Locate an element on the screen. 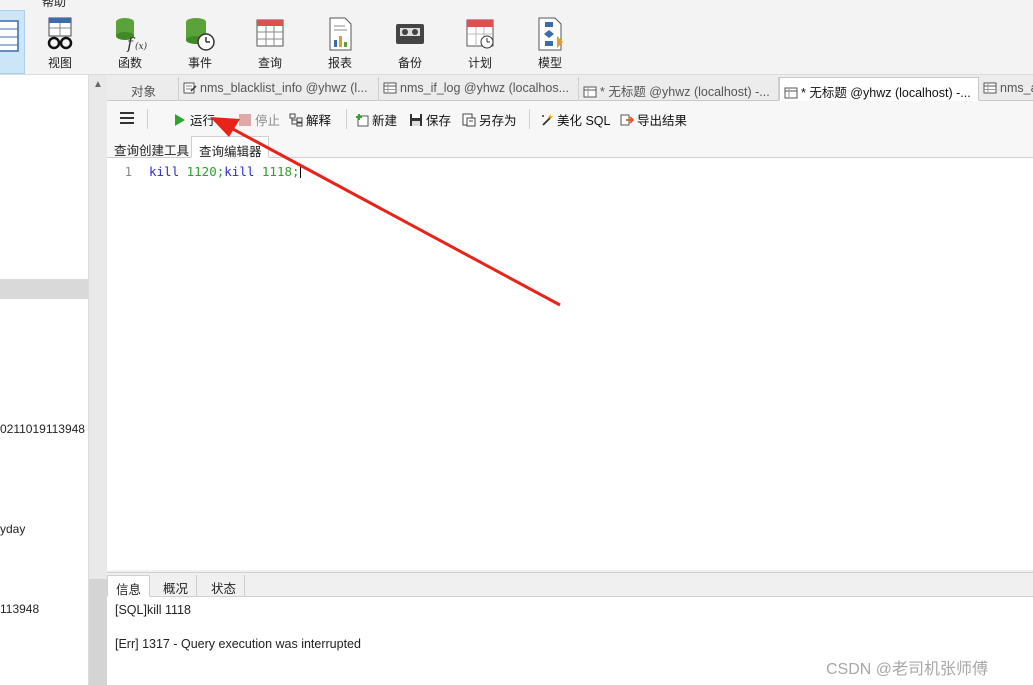  save-disk-icon is located at coordinates (416, 120).